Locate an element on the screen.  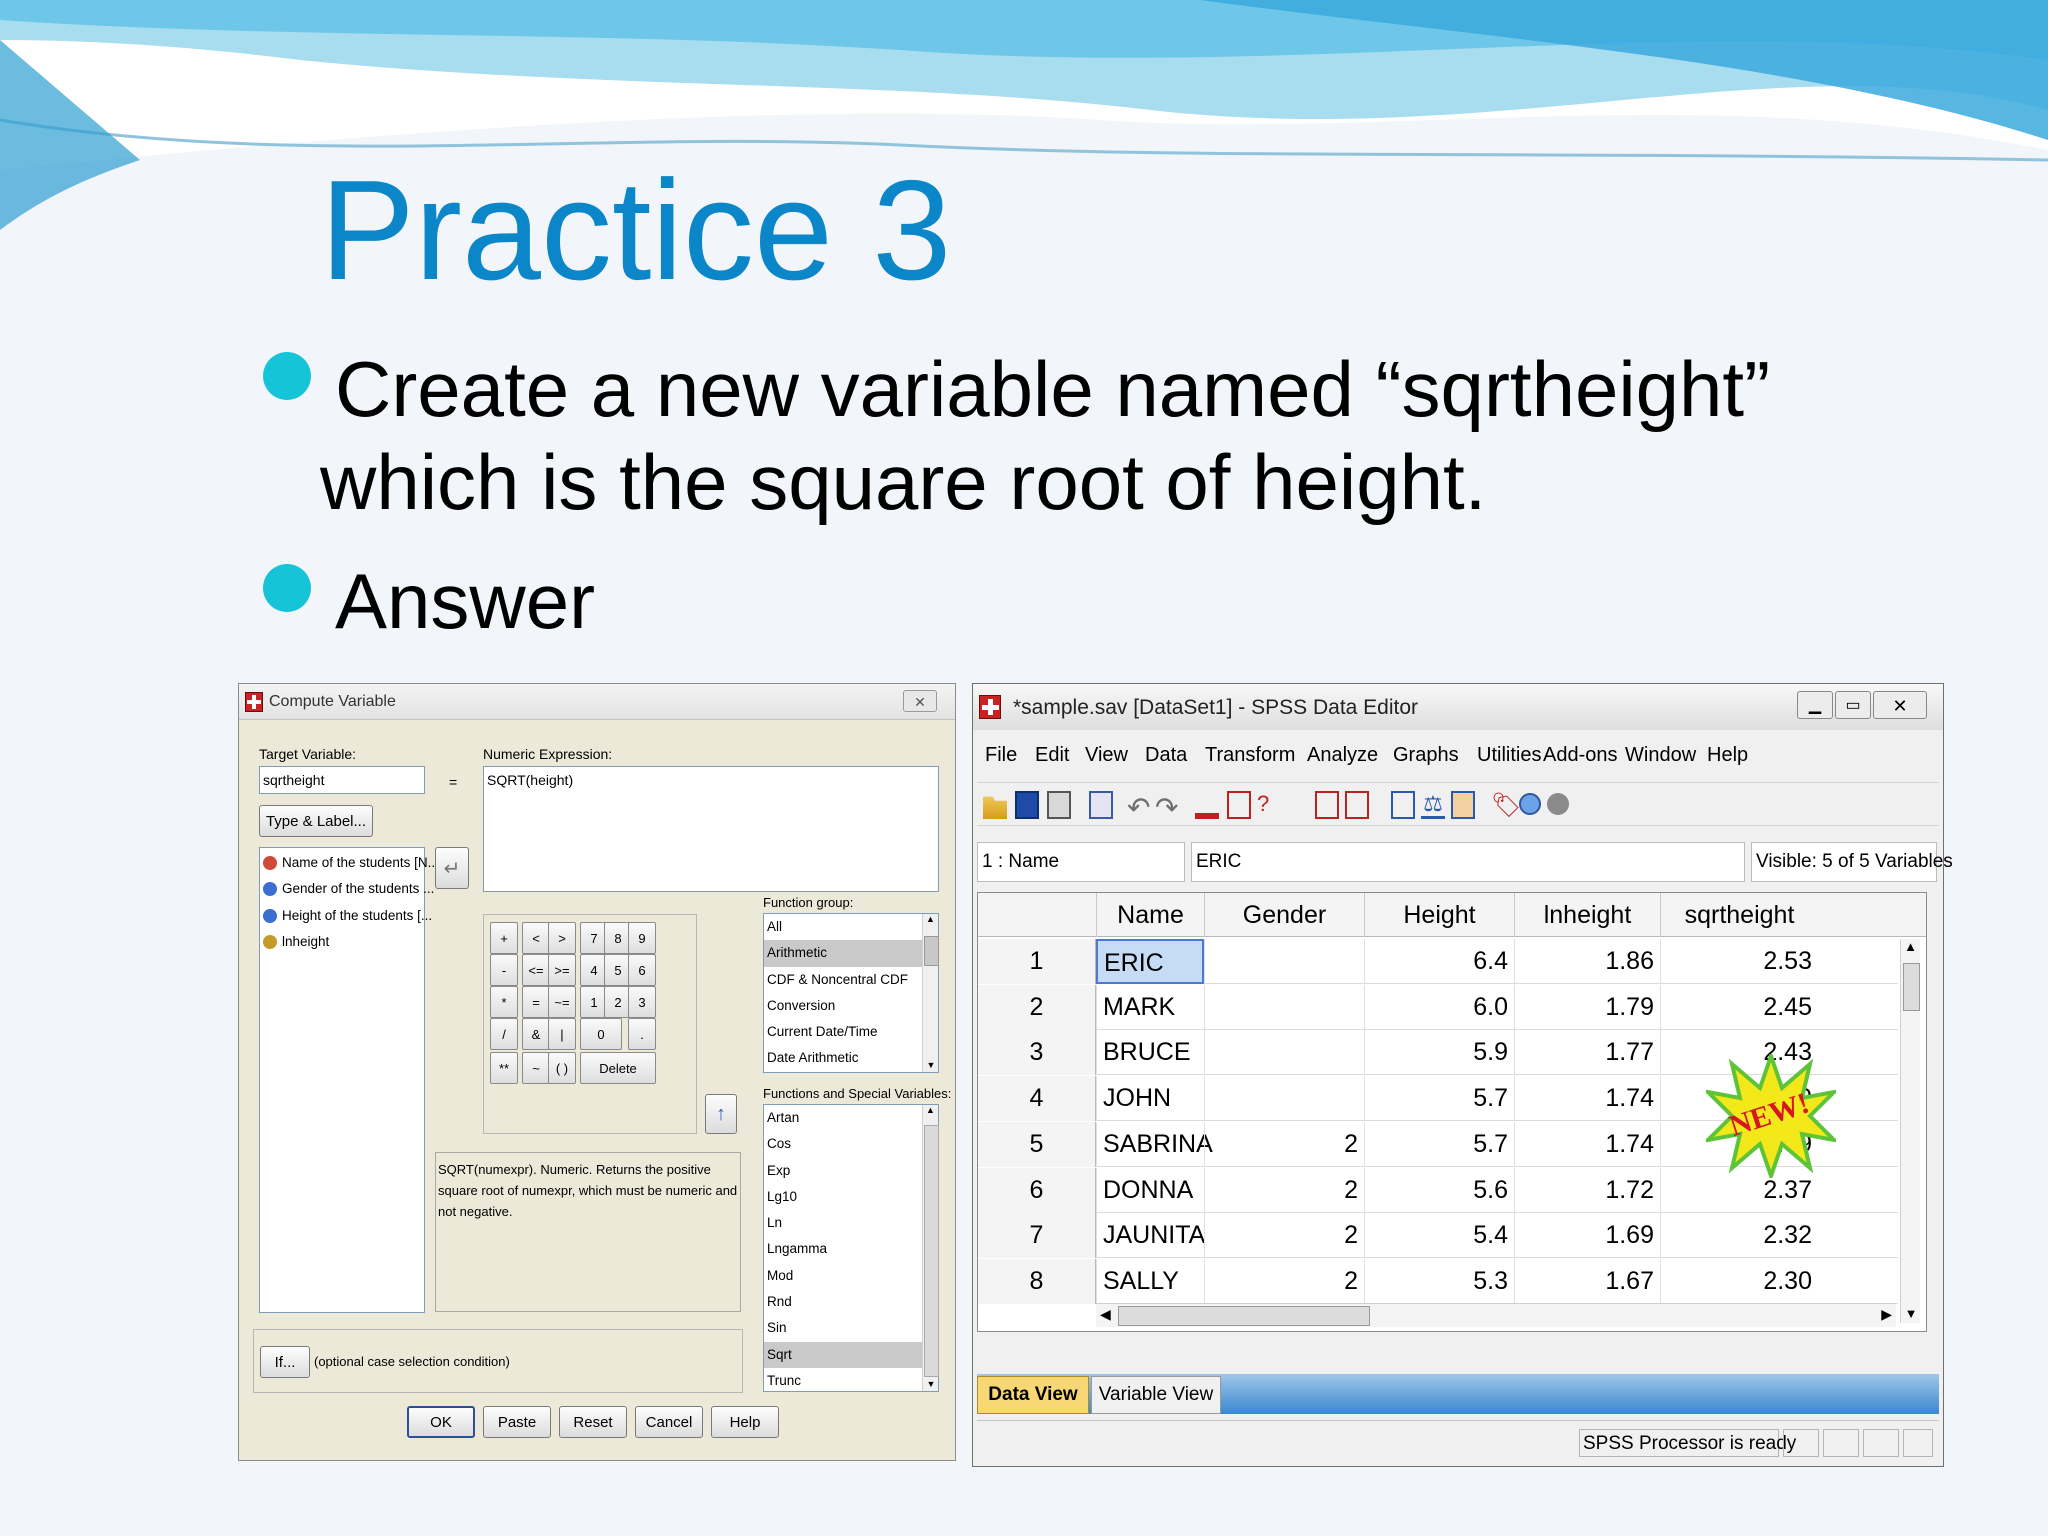
print-icon is located at coordinates (1059, 805).